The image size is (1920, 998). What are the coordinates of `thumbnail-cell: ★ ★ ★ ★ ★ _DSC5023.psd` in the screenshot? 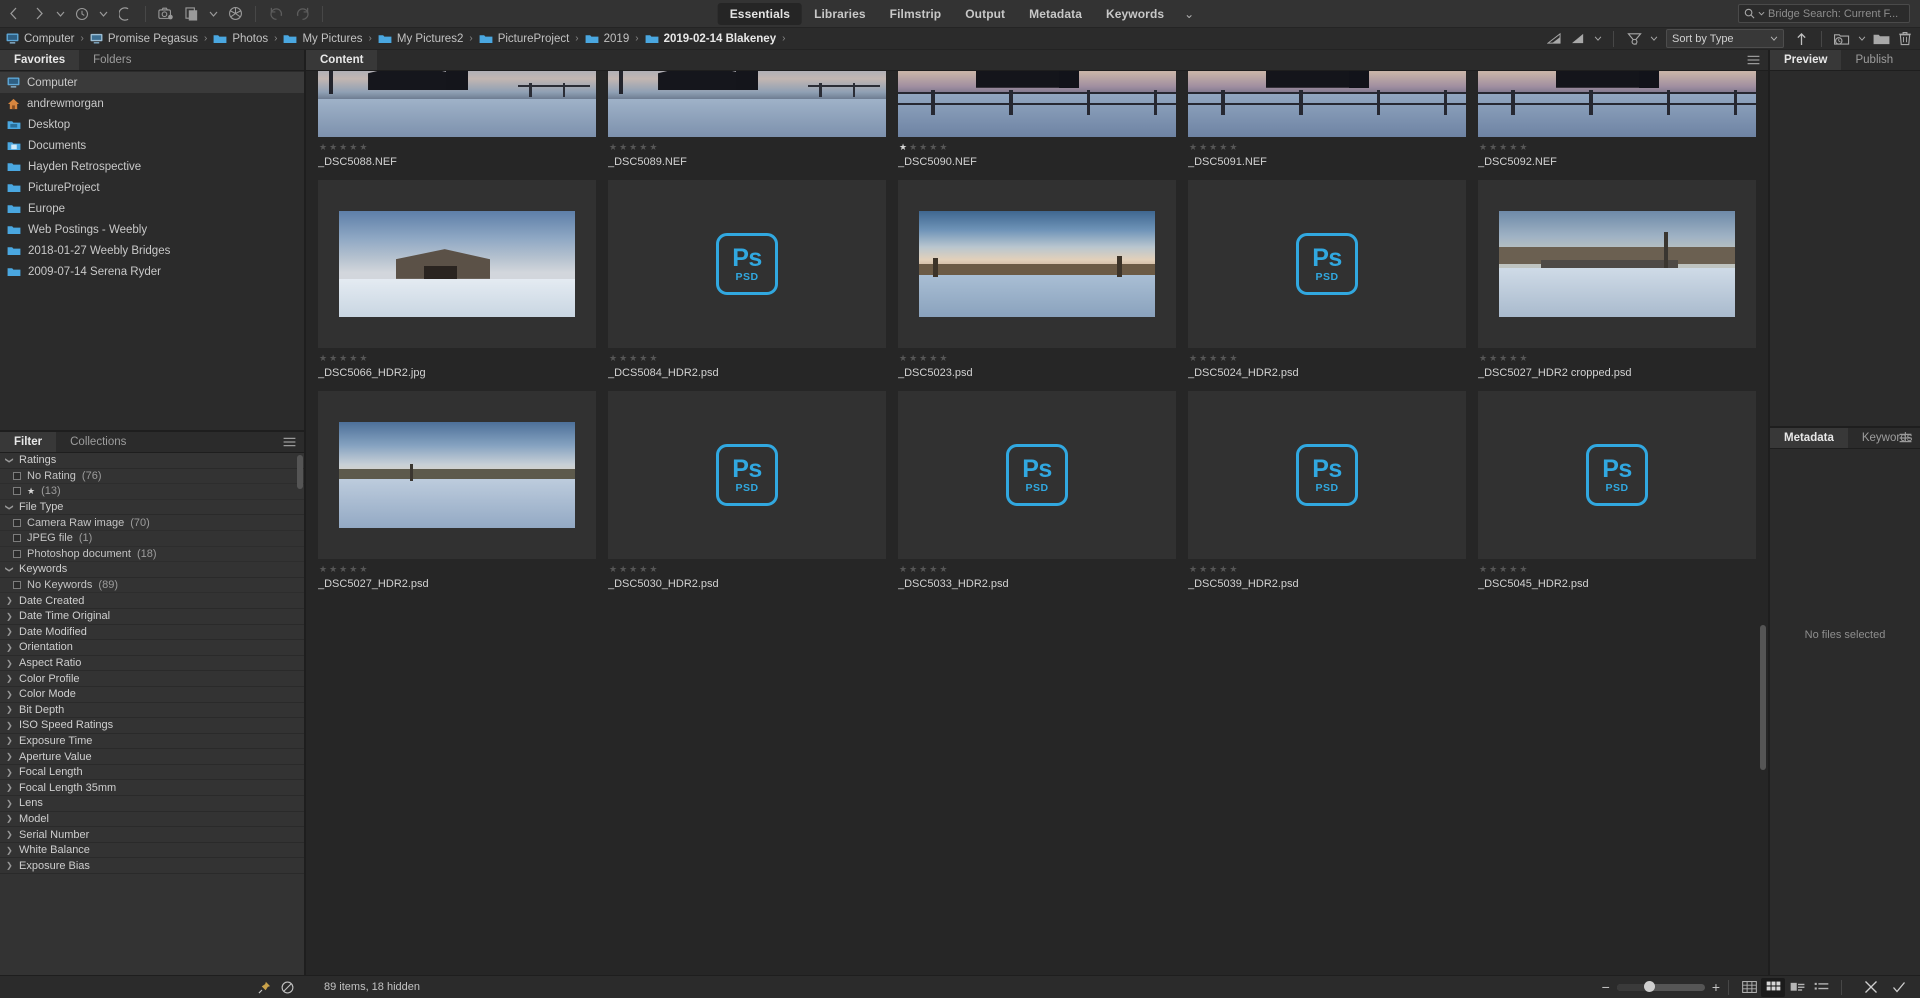 It's located at (1037, 279).